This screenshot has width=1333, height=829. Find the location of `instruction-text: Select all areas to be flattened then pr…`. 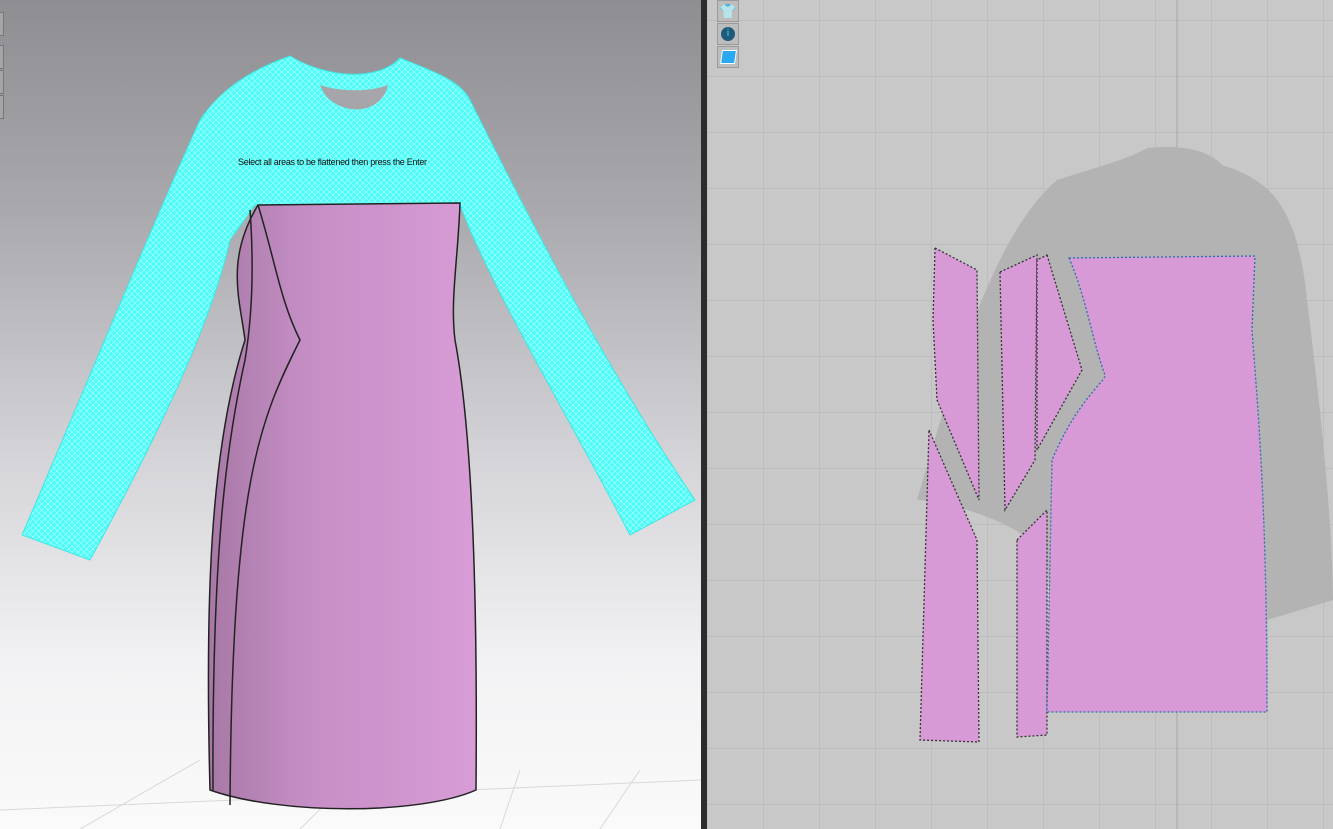

instruction-text: Select all areas to be flattened then pr… is located at coordinates (332, 162).